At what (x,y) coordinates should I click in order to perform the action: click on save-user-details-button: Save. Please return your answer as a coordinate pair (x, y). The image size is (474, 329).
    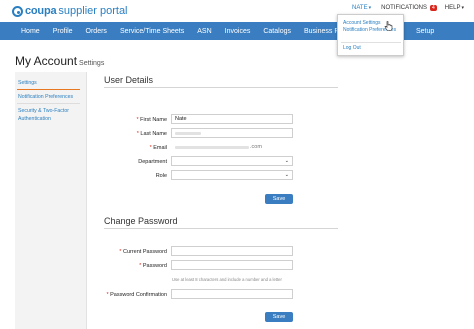
    Looking at the image, I should click on (279, 199).